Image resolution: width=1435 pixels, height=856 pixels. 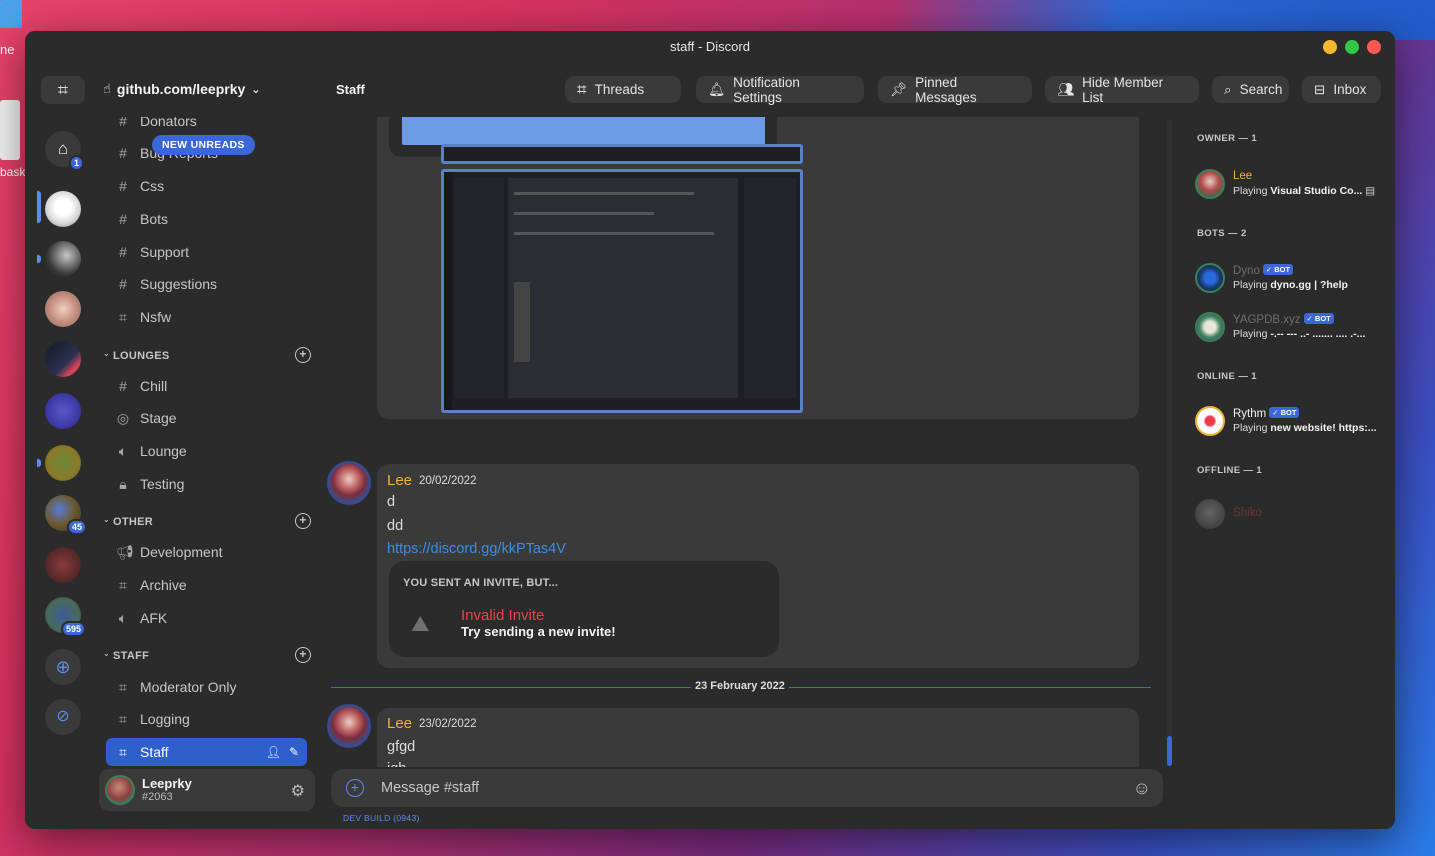 I want to click on channel-name: Css, so click(x=152, y=186).